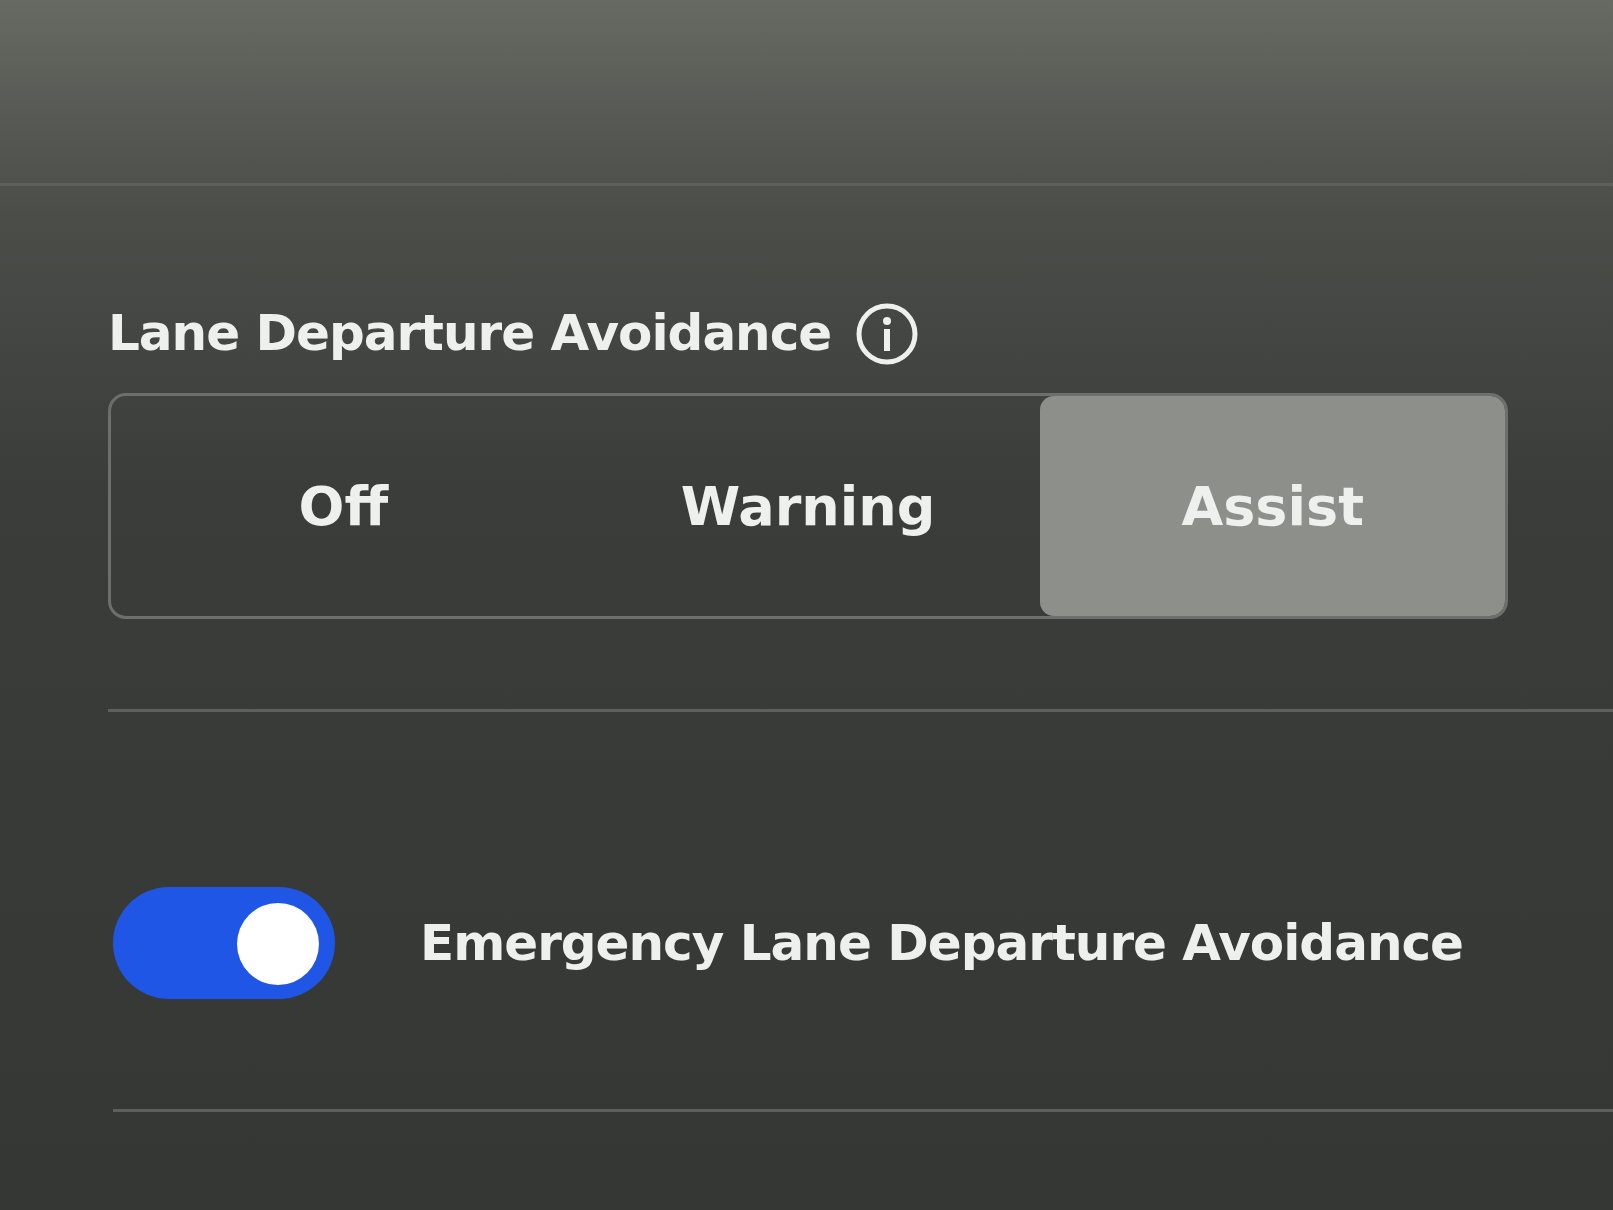 The image size is (1613, 1210). What do you see at coordinates (470, 333) in the screenshot?
I see `section-title: Lane Departure Avoidance` at bounding box center [470, 333].